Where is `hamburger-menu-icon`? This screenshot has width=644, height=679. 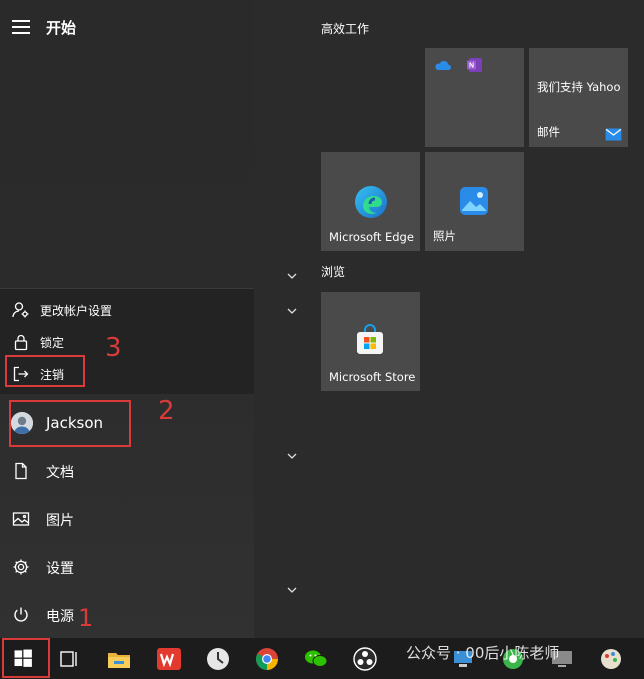
hamburger-menu-icon is located at coordinates (21, 27).